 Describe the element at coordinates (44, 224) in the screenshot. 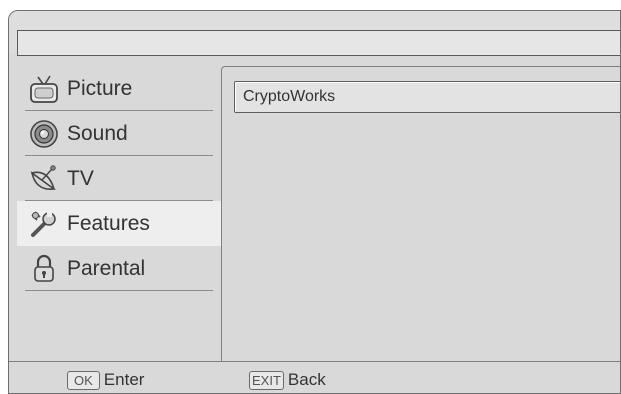

I see `wrench-icon` at that location.